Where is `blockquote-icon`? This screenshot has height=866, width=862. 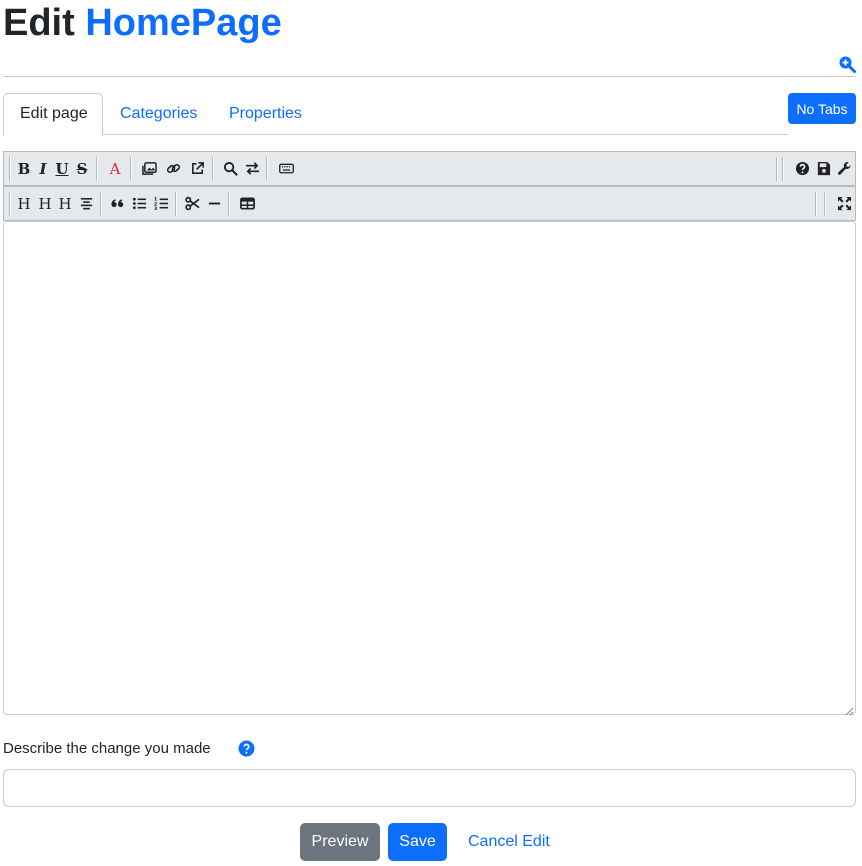 blockquote-icon is located at coordinates (117, 203).